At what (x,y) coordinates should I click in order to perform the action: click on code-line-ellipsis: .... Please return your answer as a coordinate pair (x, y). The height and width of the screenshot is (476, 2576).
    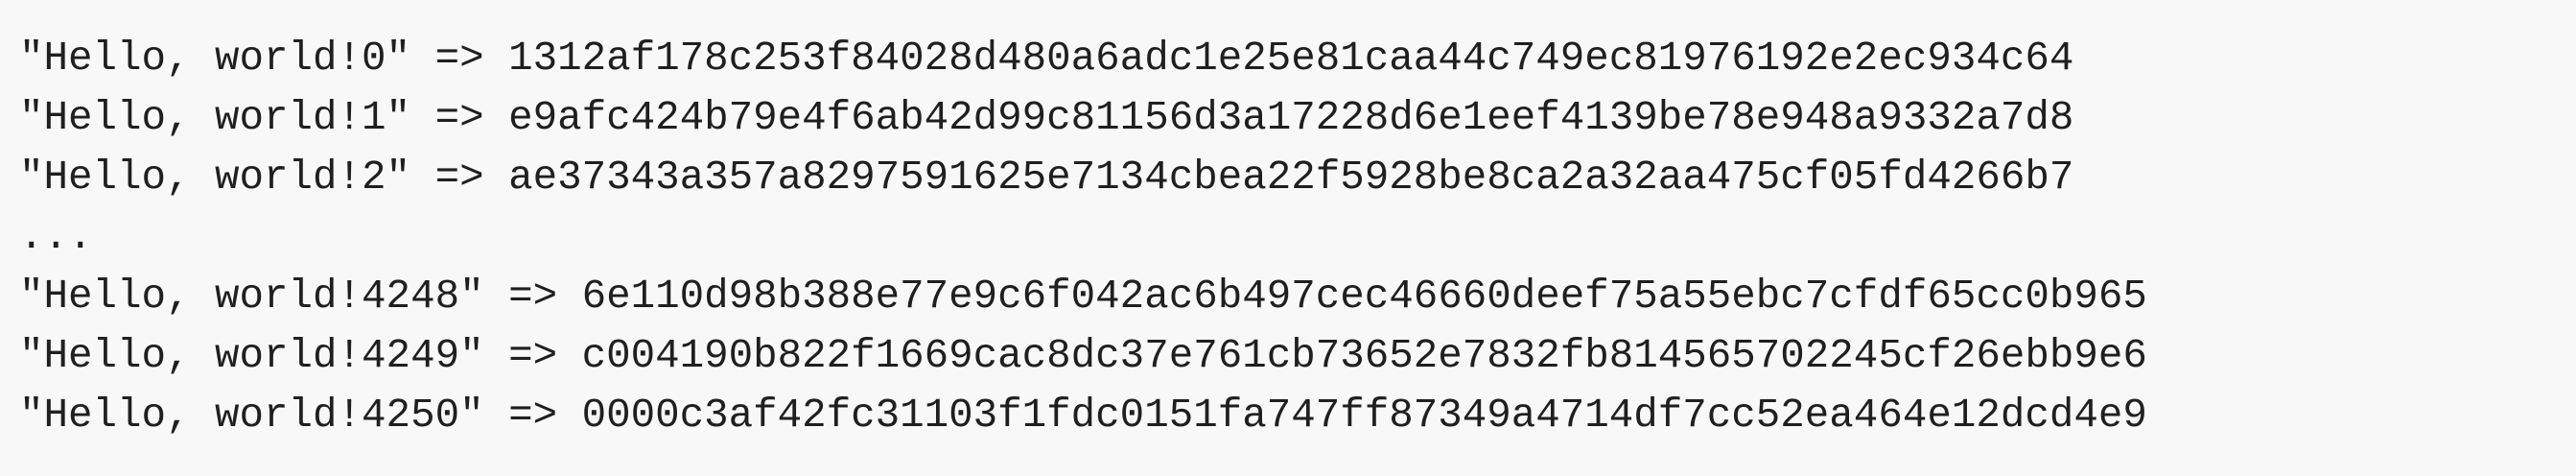
    Looking at the image, I should click on (56, 237).